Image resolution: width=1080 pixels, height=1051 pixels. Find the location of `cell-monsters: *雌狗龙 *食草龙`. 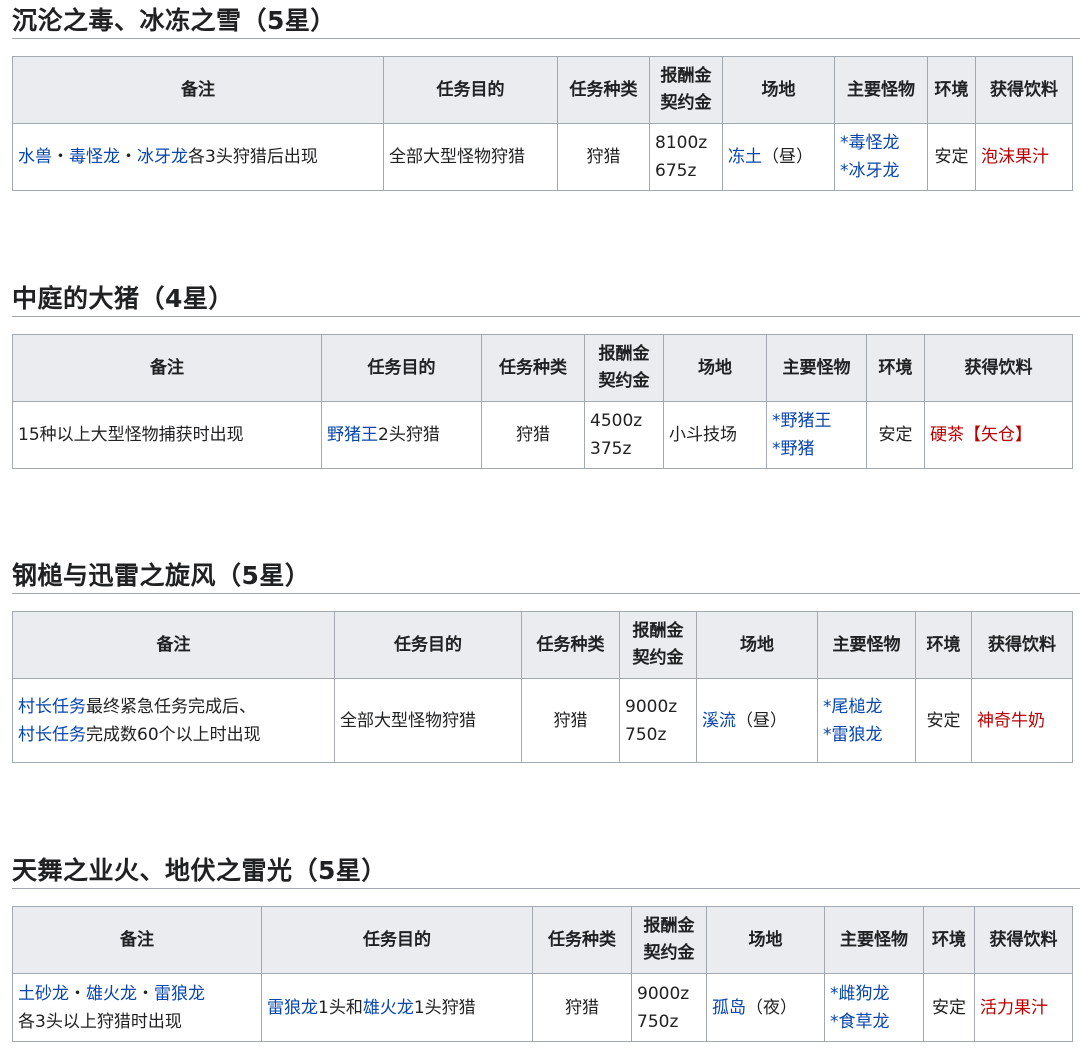

cell-monsters: *雌狗龙 *食草龙 is located at coordinates (874, 1007).